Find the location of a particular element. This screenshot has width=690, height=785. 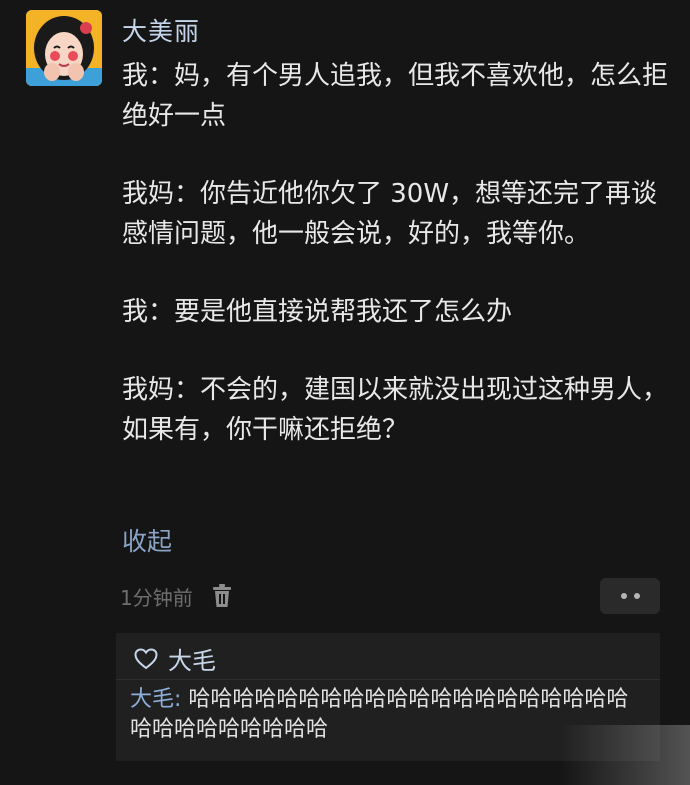

post-meta: 1分钟前 is located at coordinates (176, 596).